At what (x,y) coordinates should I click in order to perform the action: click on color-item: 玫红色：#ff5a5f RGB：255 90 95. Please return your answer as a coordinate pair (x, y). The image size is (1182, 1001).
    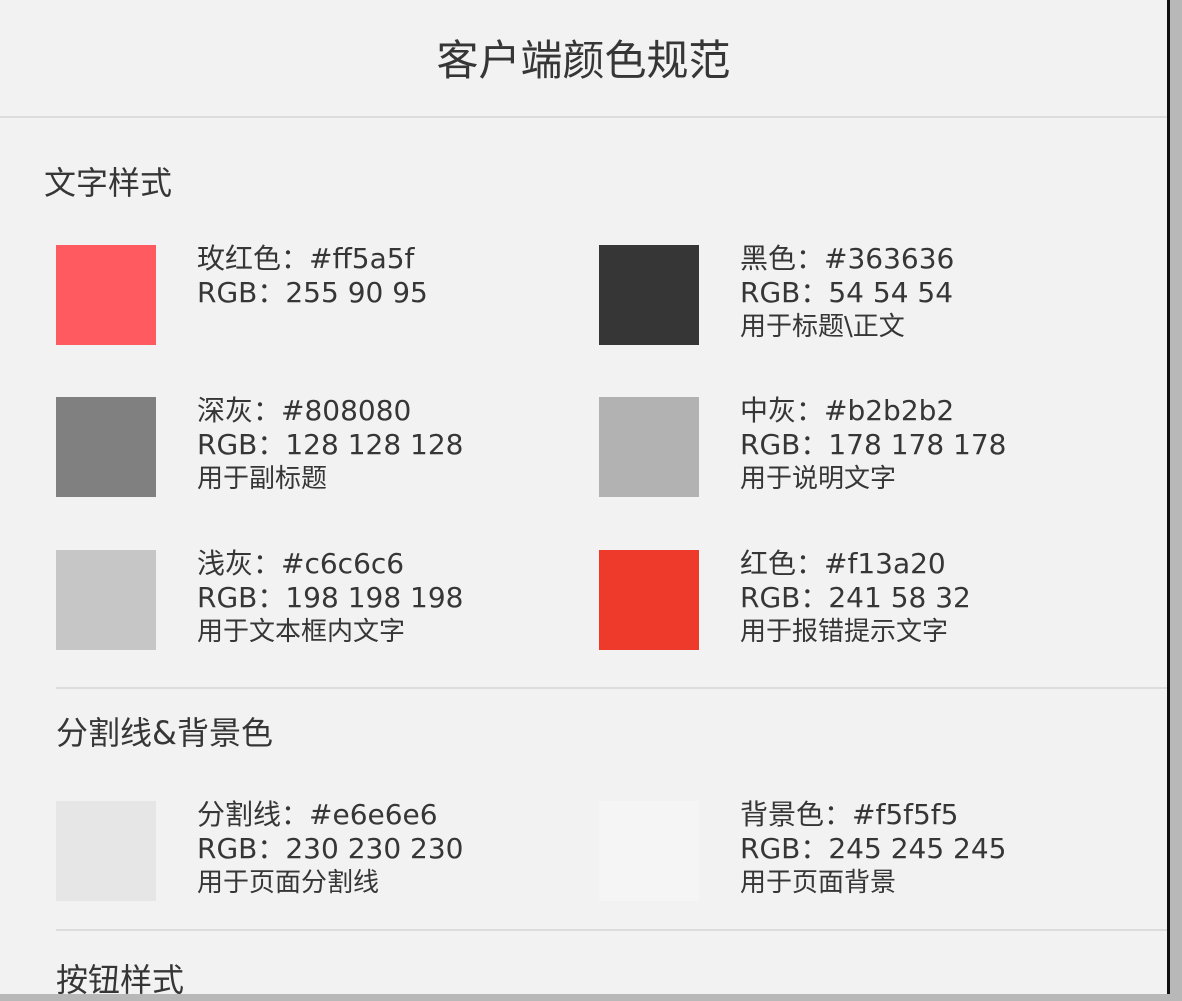
    Looking at the image, I should click on (242, 293).